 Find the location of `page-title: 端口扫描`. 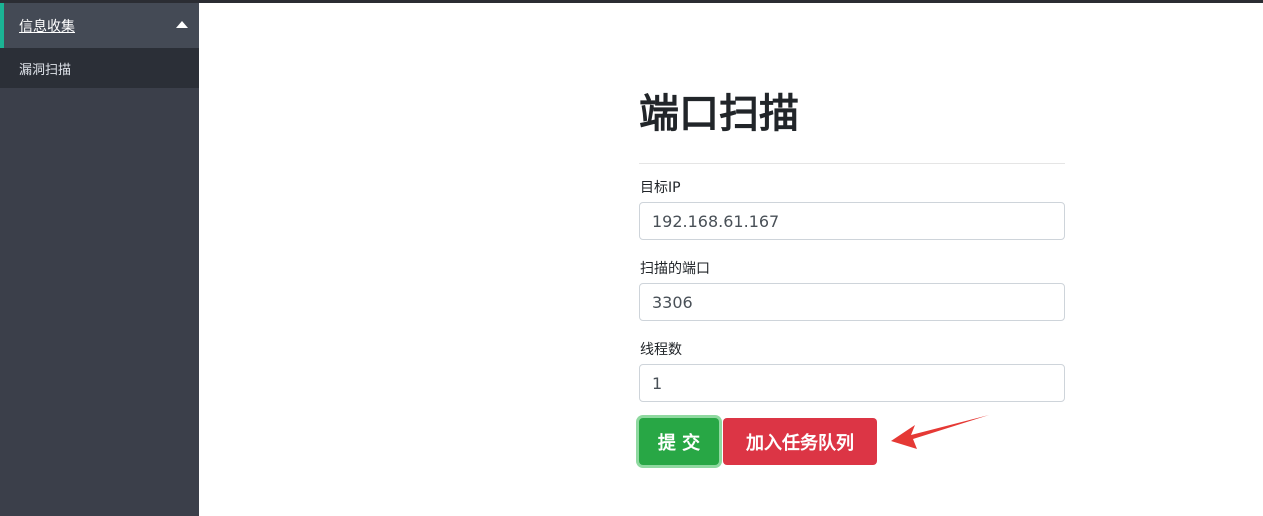

page-title: 端口扫描 is located at coordinates (719, 114).